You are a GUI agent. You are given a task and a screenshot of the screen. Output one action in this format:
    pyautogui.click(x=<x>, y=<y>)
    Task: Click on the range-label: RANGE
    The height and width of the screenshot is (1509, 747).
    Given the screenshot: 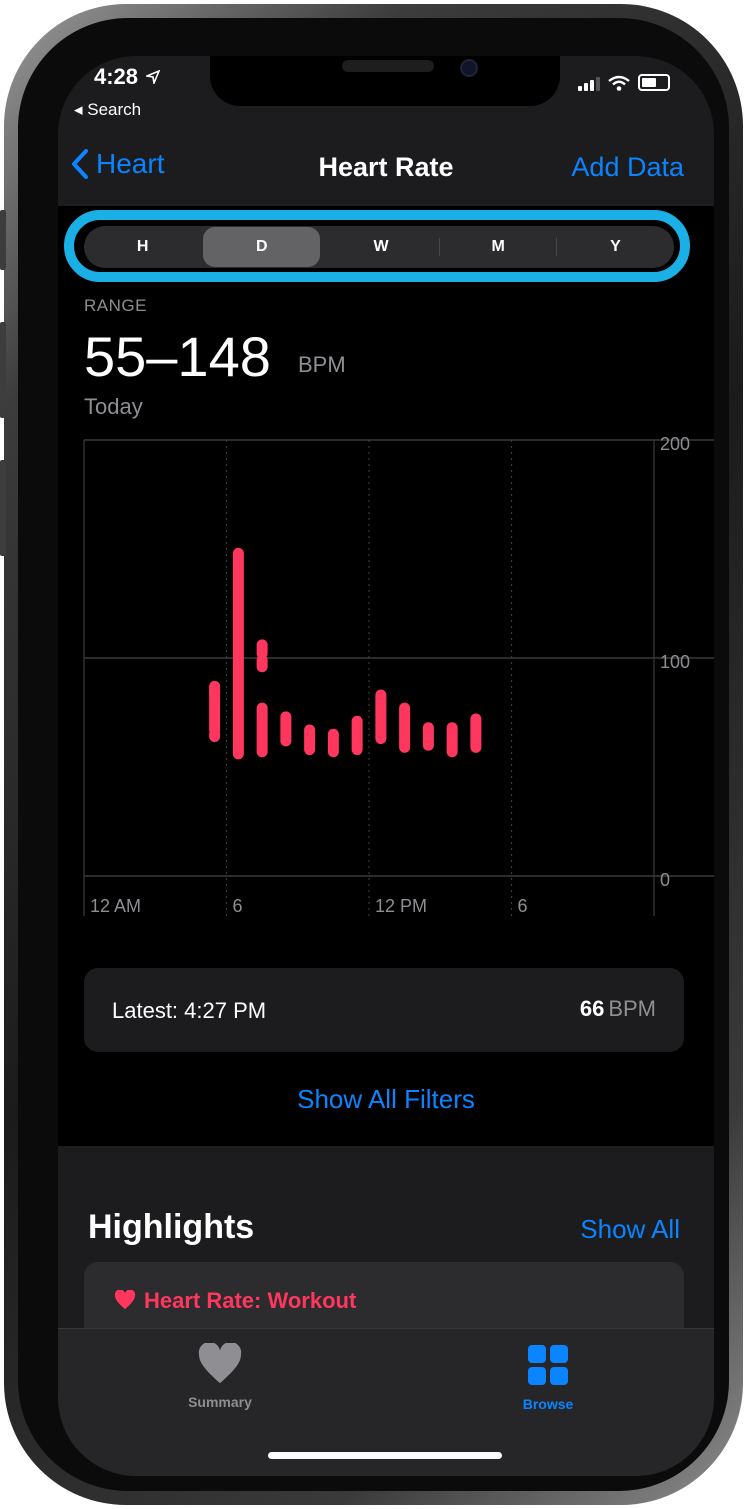 What is the action you would take?
    pyautogui.click(x=115, y=305)
    